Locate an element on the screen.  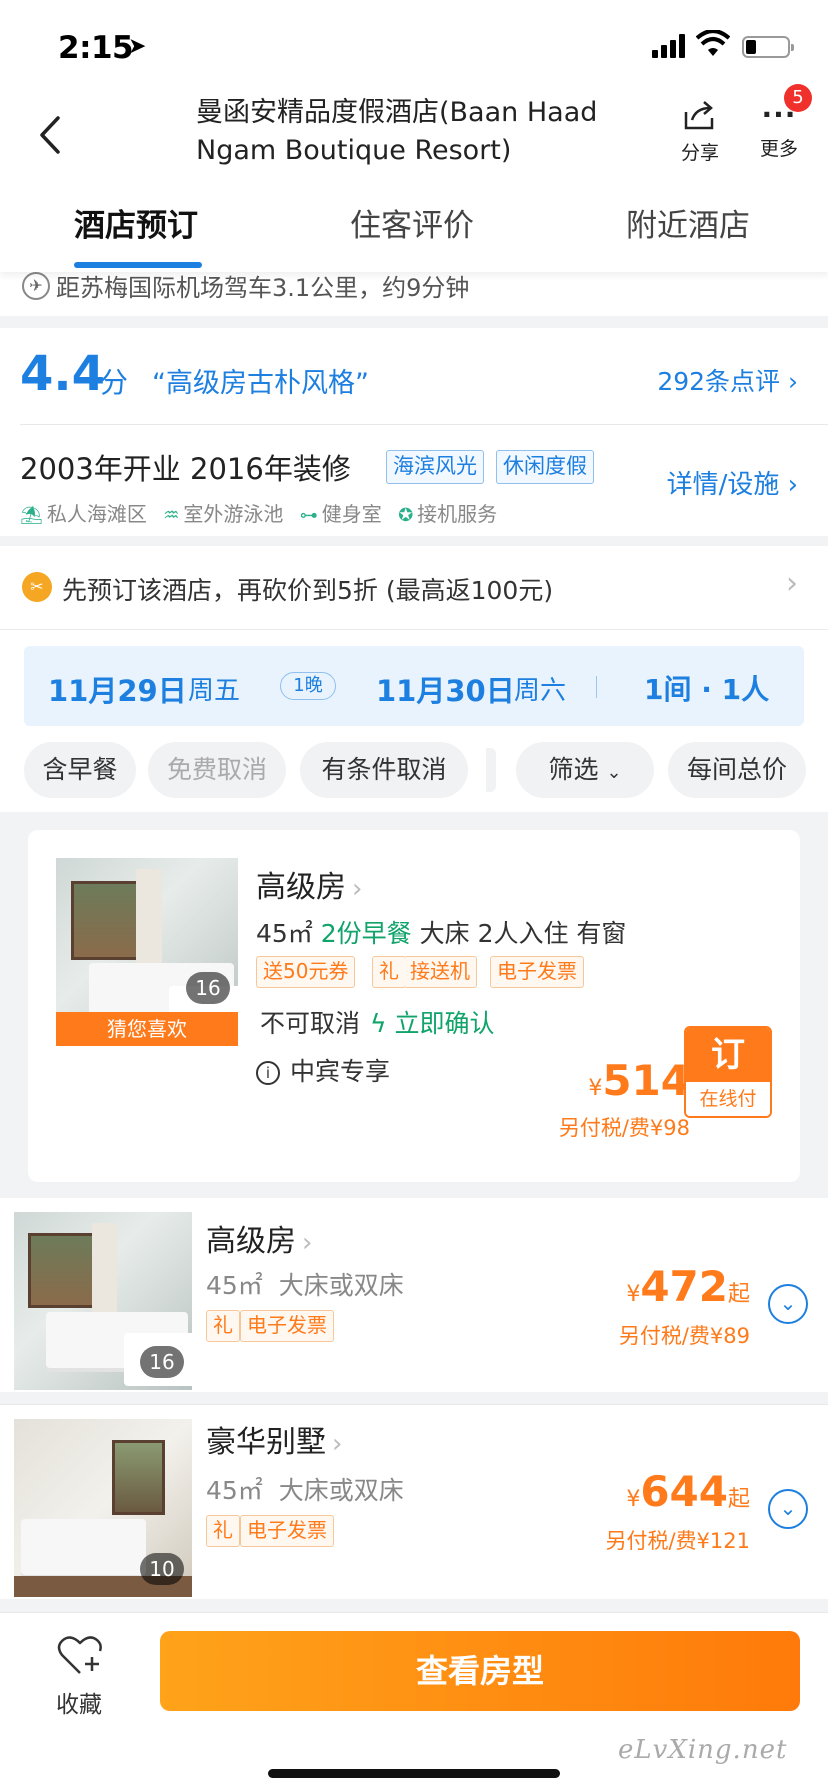
instant-confirm: ϟ 立即确认 is located at coordinates (432, 1023).